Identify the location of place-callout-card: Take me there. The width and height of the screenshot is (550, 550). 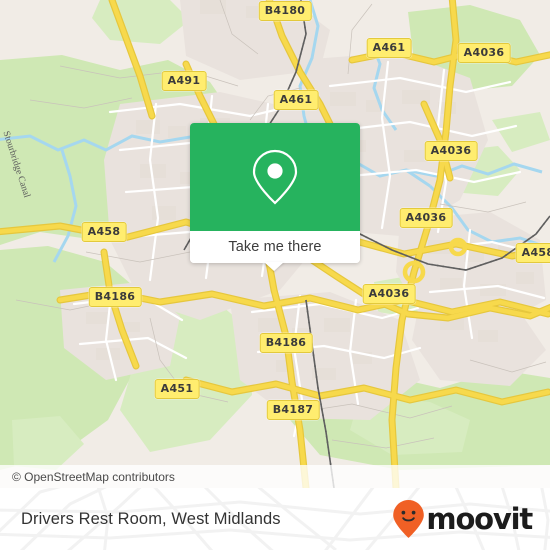
(275, 193).